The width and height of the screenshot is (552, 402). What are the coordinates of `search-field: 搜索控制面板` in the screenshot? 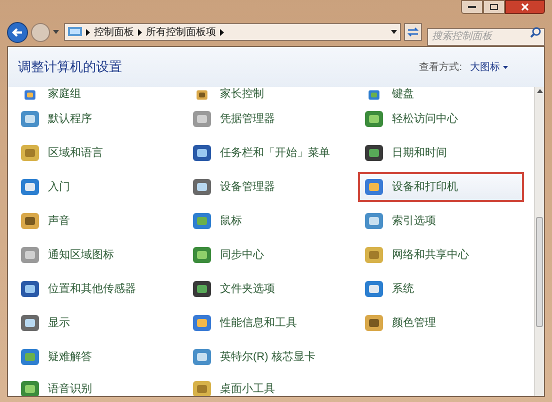 It's located at (486, 37).